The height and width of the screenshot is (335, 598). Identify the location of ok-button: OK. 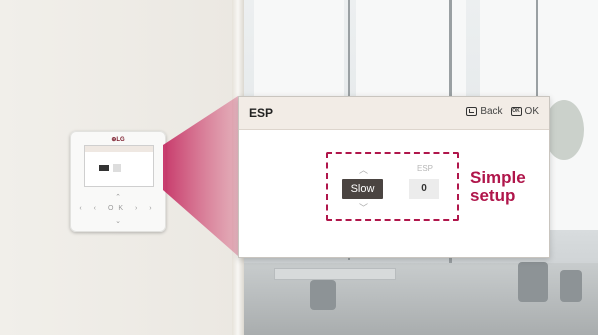
(532, 111).